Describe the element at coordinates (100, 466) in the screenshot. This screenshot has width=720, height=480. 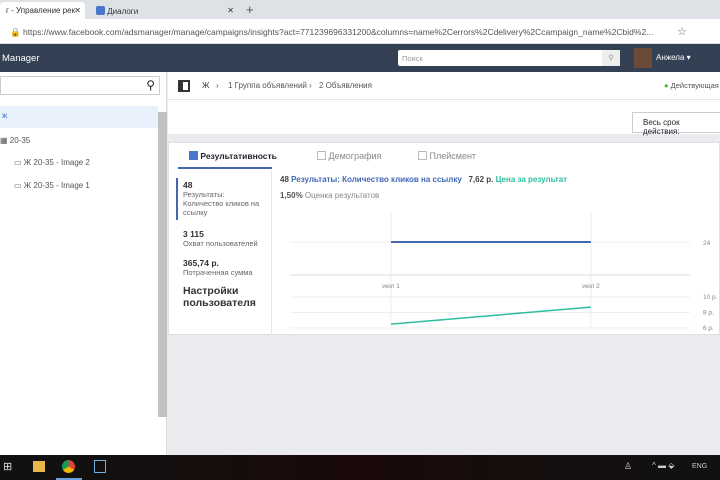
I see `app-icon` at that location.